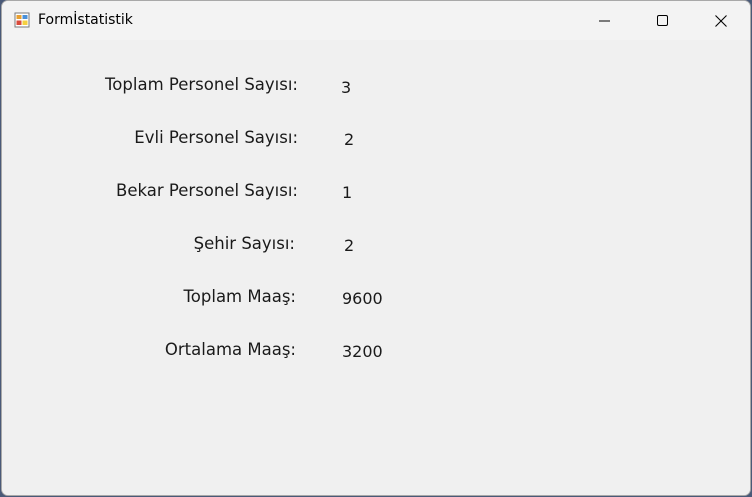  I want to click on average-salary-label: Ortalama Maaş:, so click(230, 349).